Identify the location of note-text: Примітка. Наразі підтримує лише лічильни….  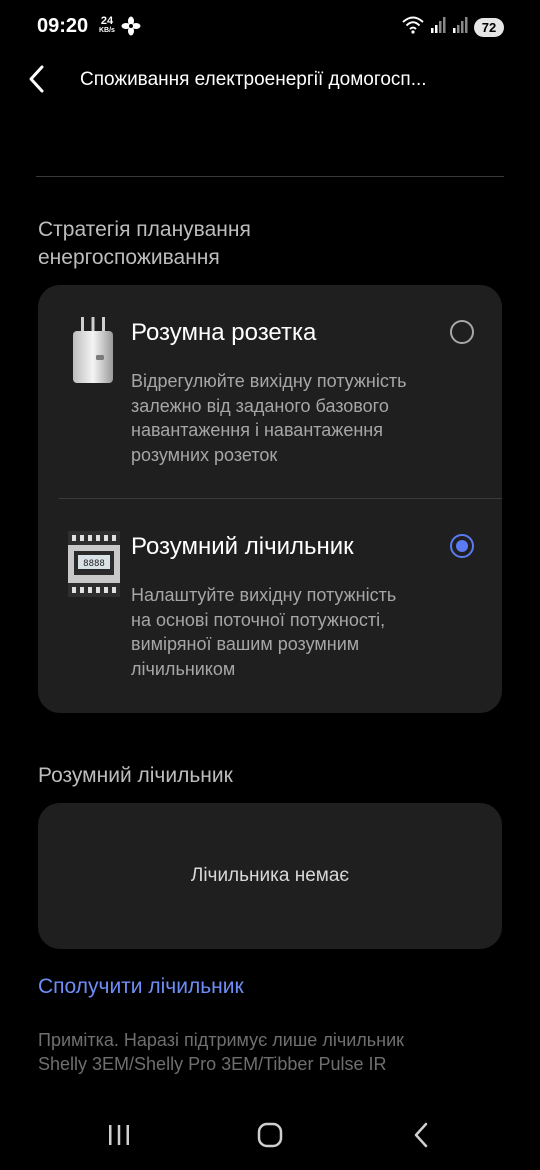
(273, 1052).